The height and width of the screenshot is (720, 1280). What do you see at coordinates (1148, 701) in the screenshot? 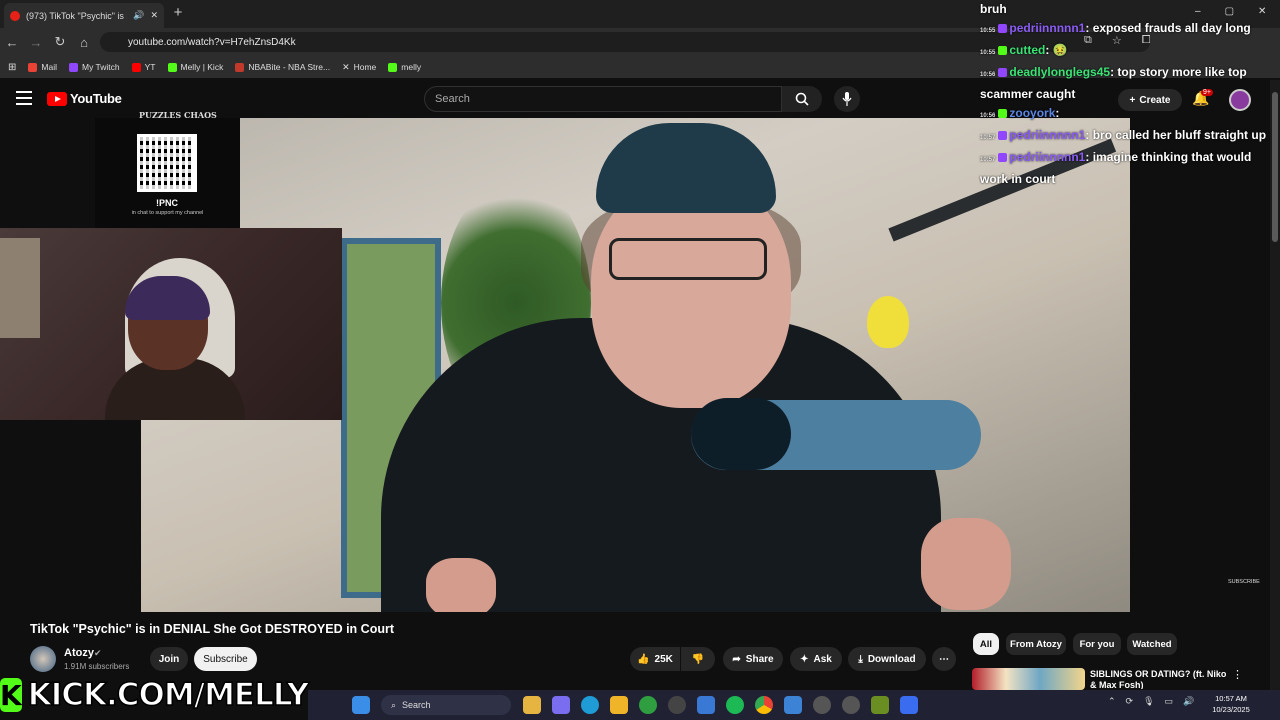
I see `mic-tray-icon: 🎙` at bounding box center [1148, 701].